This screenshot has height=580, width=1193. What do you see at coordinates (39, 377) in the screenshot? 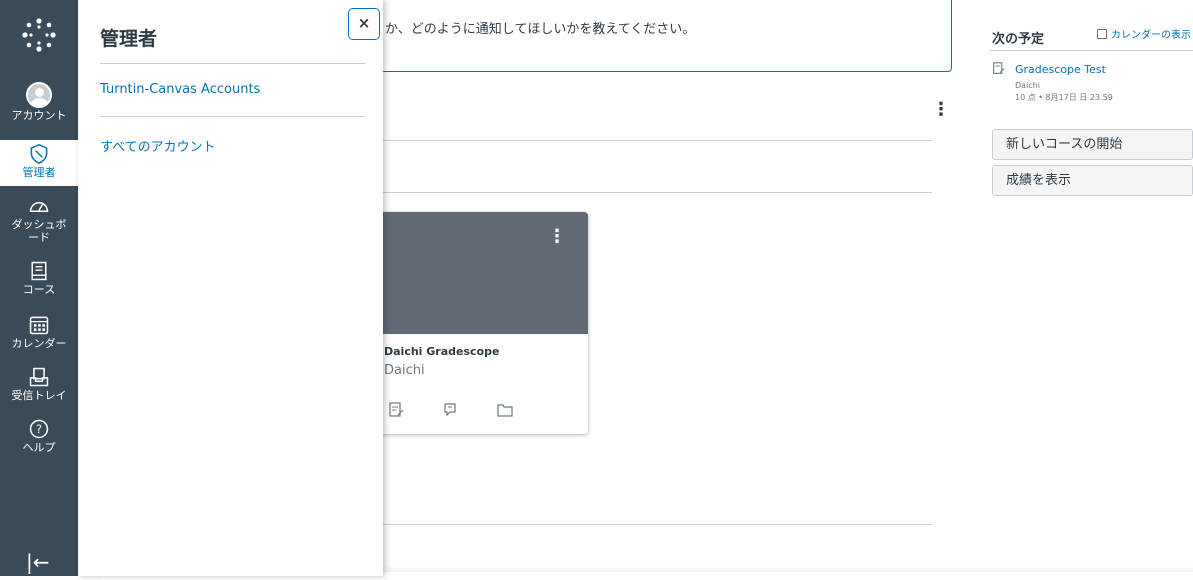
I see `inbox-icon` at bounding box center [39, 377].